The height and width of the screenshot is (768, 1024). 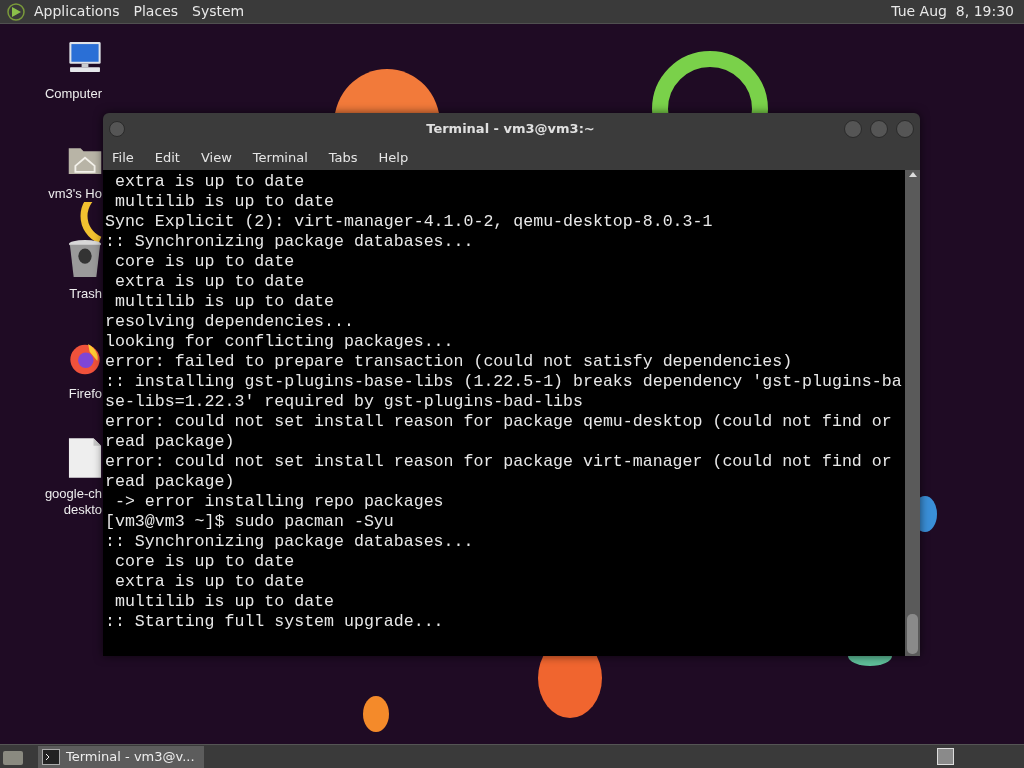 What do you see at coordinates (280, 157) in the screenshot?
I see `menu-item: Terminal` at bounding box center [280, 157].